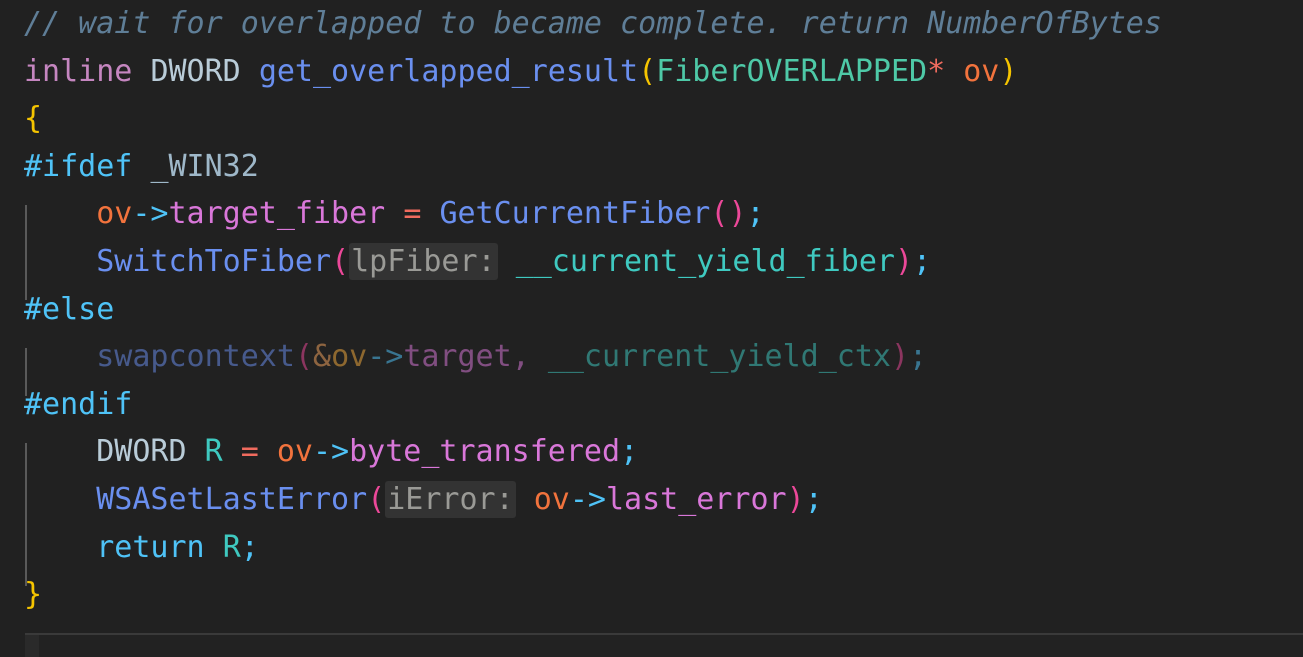 The image size is (1303, 657). I want to click on class-name-token: FiberOVERLAPPED, so click(792, 71).